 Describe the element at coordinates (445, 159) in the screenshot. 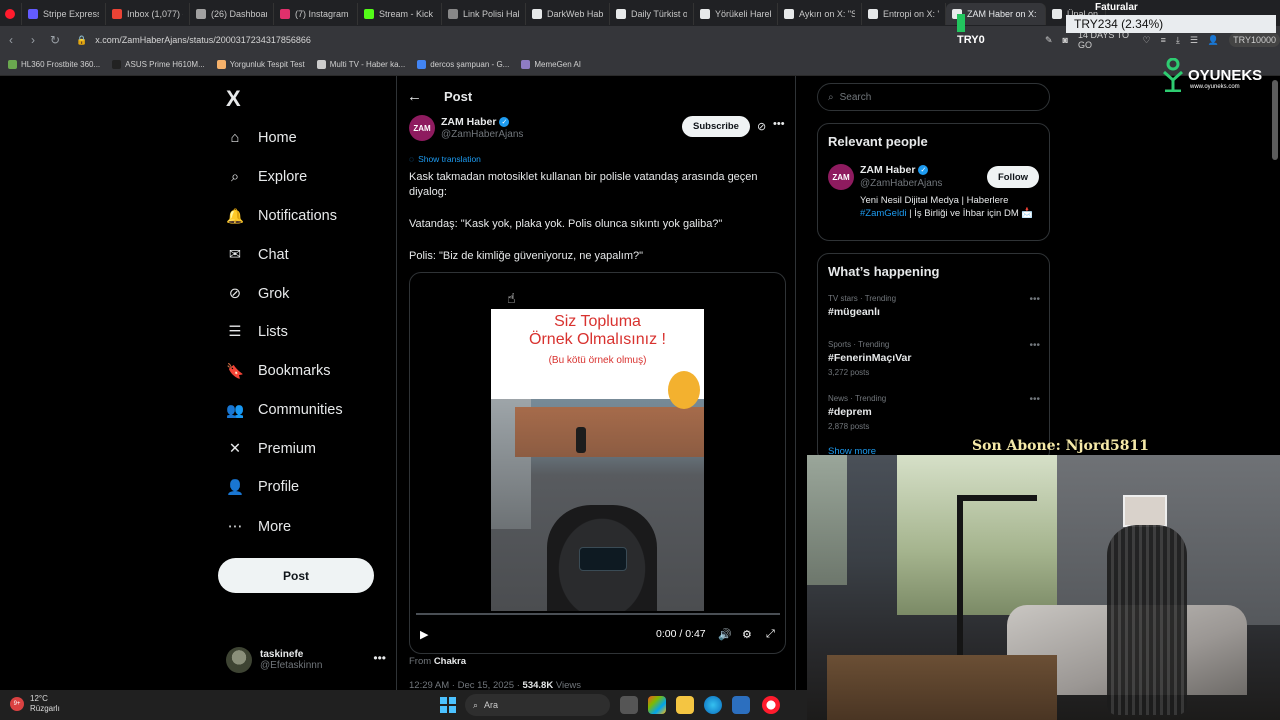

I see `show-translation-link: ◌ Show translation` at that location.